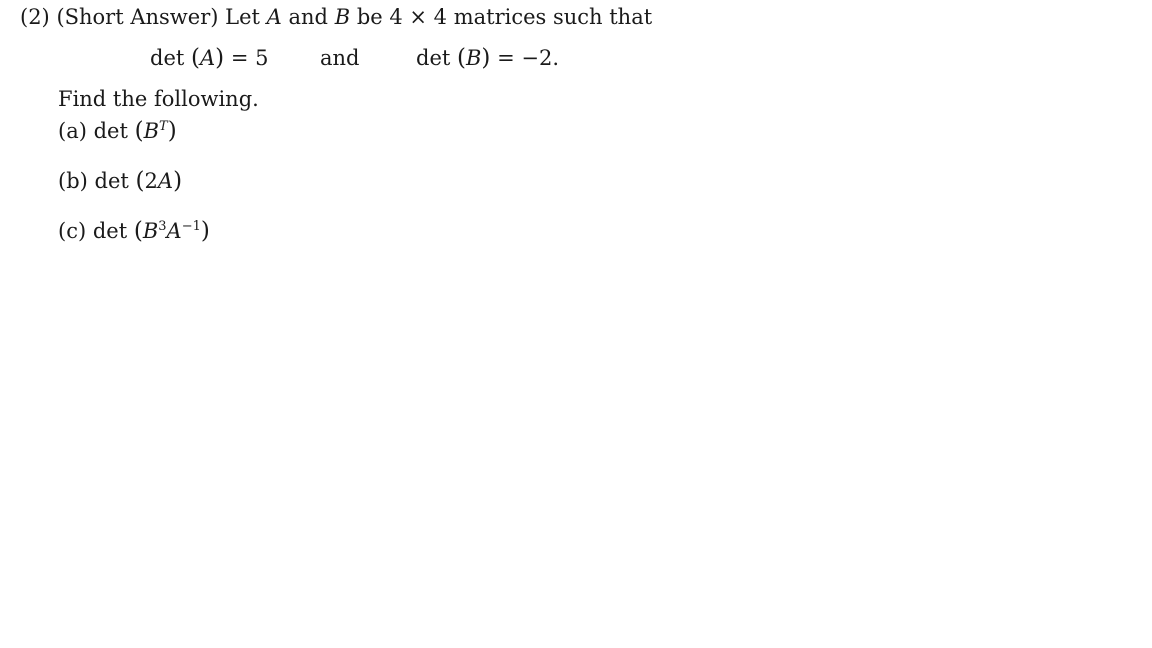 The height and width of the screenshot is (648, 1152). I want to click on part-a: (a) det (BT), so click(117, 131).